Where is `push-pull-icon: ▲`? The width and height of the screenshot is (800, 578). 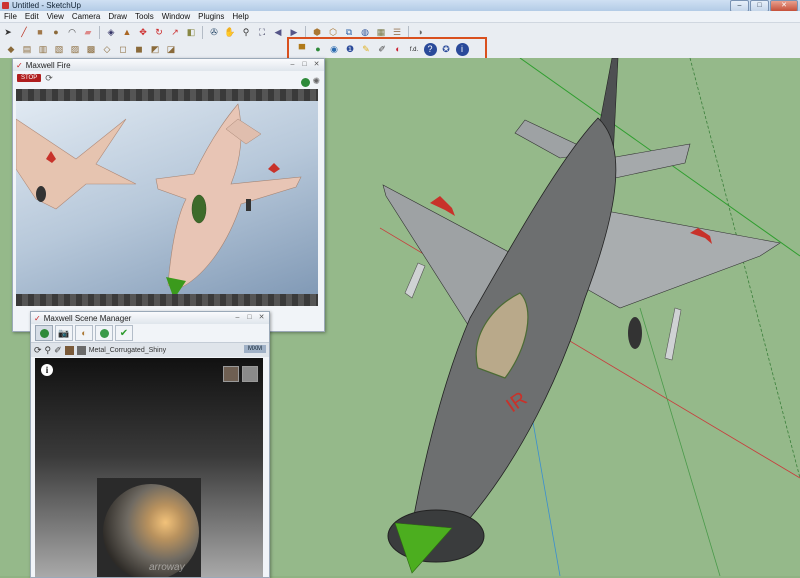
push-pull-icon: ▲ is located at coordinates (127, 32).